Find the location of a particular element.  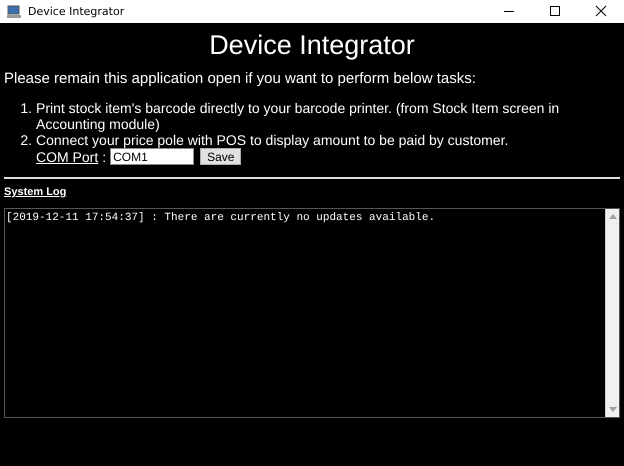

intro-text: Please remain this application open if you want to perform below tasks: is located at coordinates (240, 79).